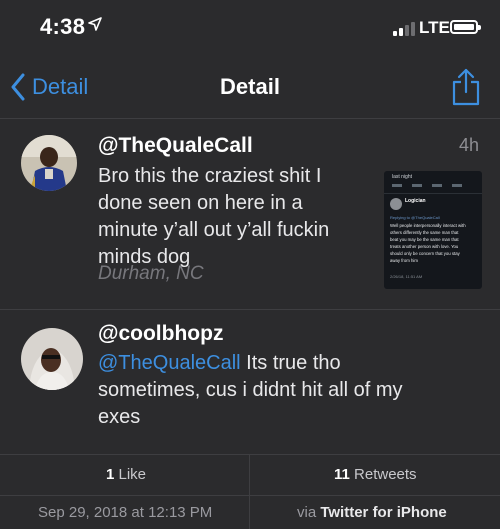 Image resolution: width=500 pixels, height=529 pixels. What do you see at coordinates (466, 89) in the screenshot?
I see `share-icon` at bounding box center [466, 89].